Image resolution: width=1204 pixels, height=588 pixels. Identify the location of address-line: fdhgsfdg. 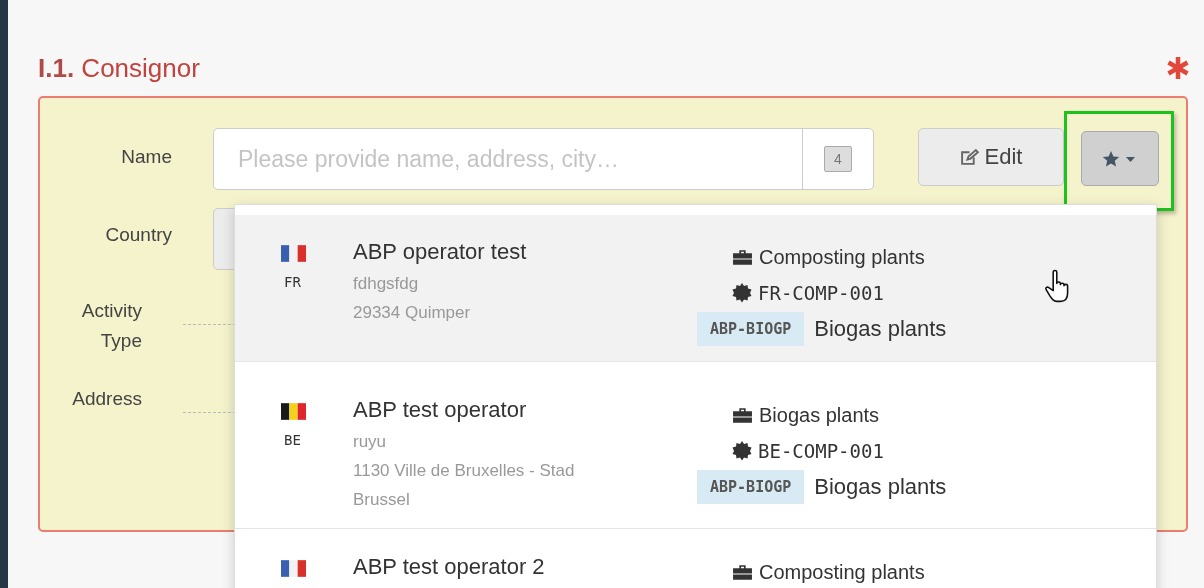
(386, 284).